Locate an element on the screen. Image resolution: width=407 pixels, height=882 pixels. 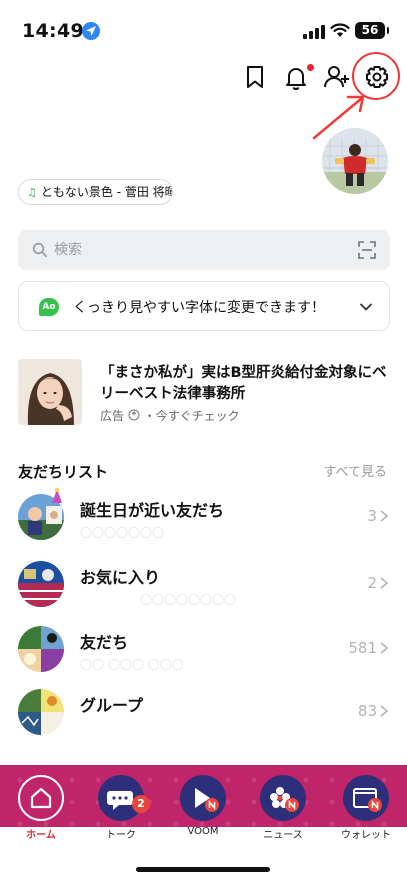
nav-news: ニュース is located at coordinates (283, 808).